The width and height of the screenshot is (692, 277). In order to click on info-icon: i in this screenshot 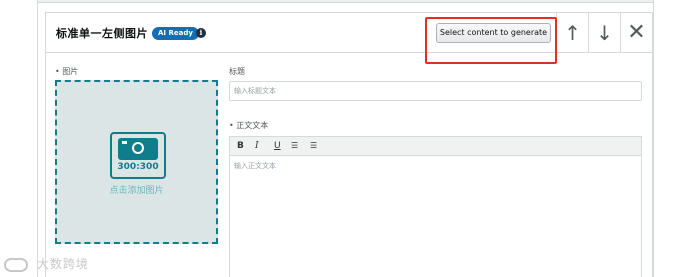, I will do `click(201, 33)`.